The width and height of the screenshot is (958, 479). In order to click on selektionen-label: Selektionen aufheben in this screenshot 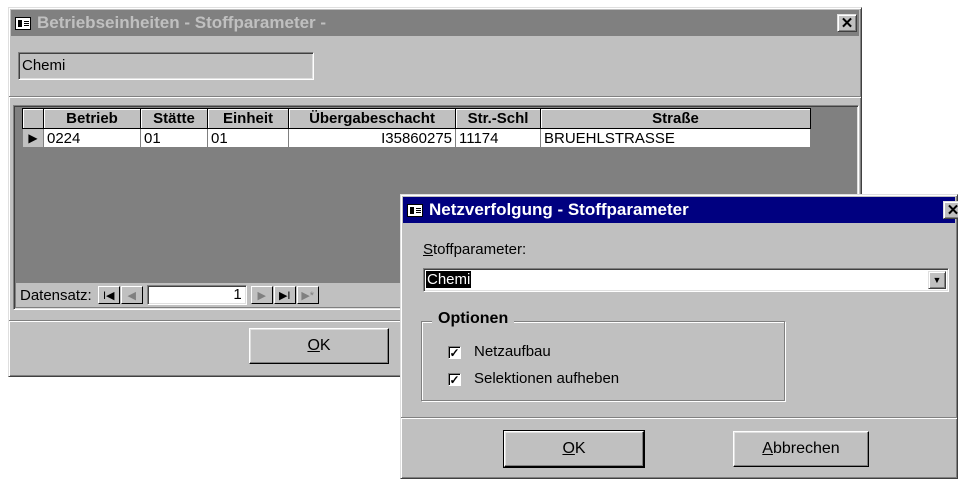, I will do `click(546, 378)`.